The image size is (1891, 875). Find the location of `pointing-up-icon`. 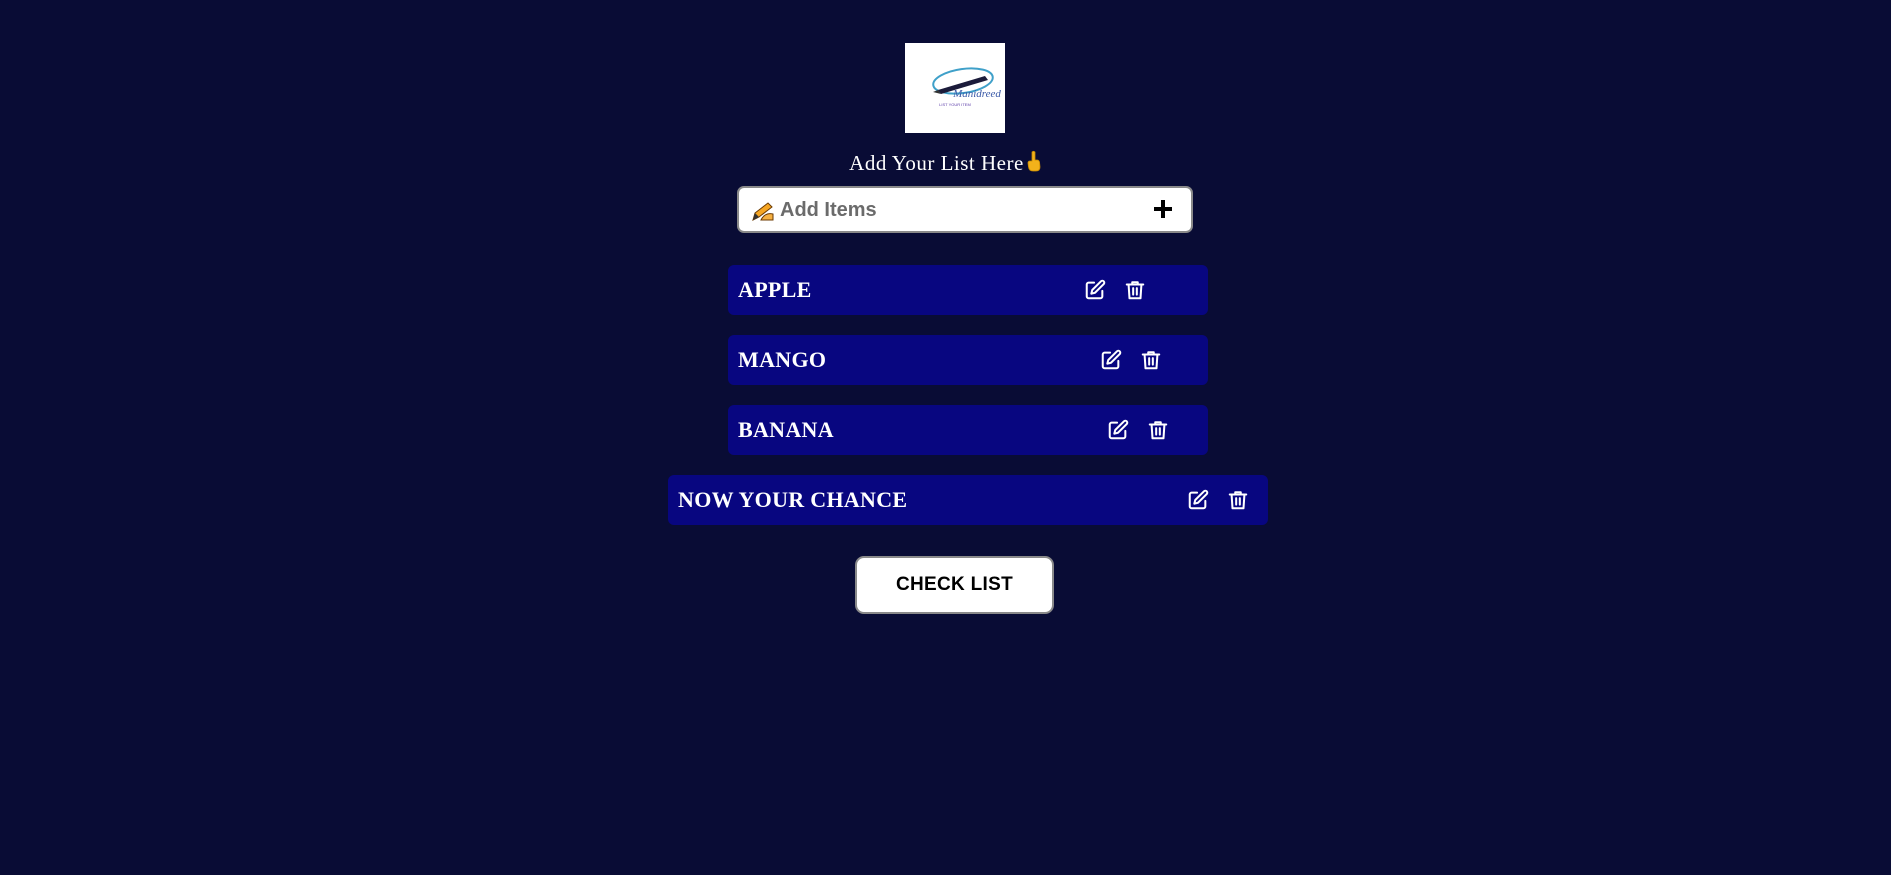

pointing-up-icon is located at coordinates (1034, 164).